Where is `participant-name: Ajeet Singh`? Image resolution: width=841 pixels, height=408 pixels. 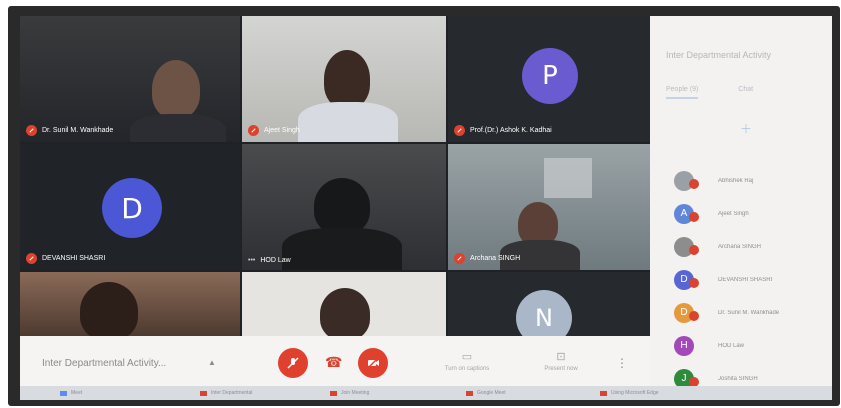 participant-name: Ajeet Singh is located at coordinates (733, 213).